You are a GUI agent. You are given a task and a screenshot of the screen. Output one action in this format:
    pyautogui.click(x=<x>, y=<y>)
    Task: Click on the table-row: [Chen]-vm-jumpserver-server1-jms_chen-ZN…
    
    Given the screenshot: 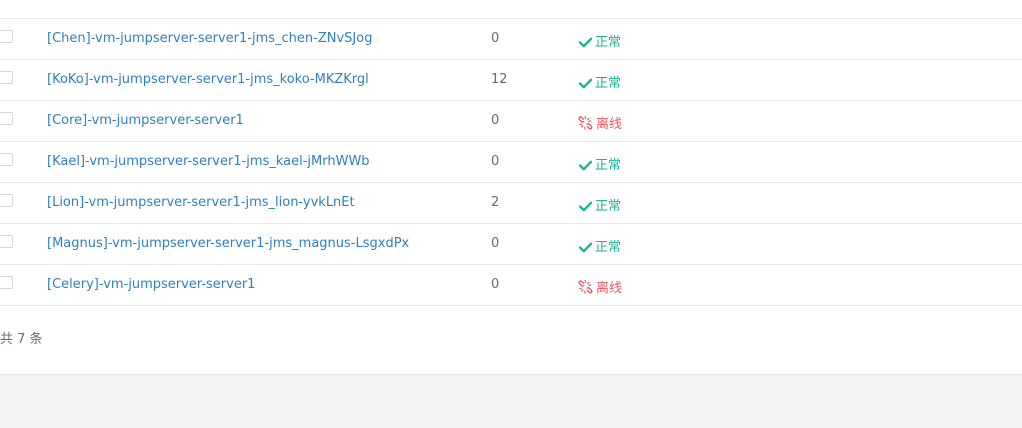 What is the action you would take?
    pyautogui.click(x=511, y=39)
    